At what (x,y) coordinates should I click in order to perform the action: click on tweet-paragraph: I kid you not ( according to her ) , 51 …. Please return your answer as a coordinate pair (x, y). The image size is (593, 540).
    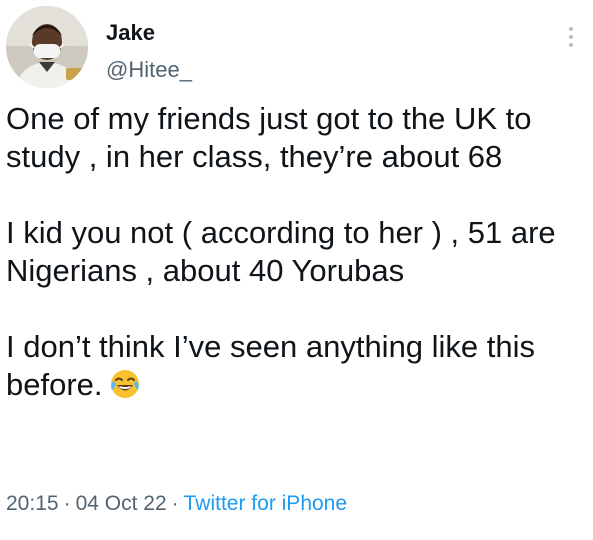
    Looking at the image, I should click on (281, 251).